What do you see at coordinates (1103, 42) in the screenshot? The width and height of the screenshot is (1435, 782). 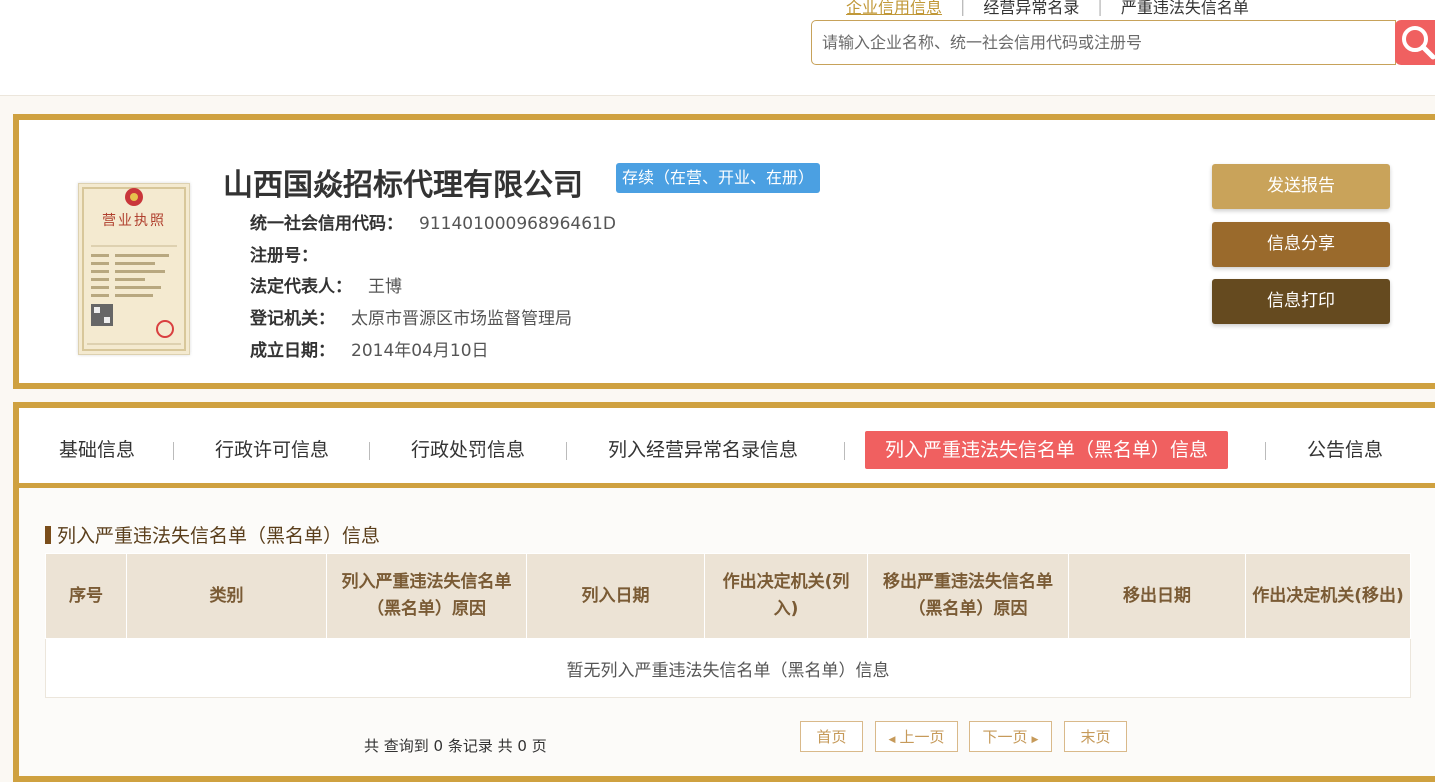 I see `search-input` at bounding box center [1103, 42].